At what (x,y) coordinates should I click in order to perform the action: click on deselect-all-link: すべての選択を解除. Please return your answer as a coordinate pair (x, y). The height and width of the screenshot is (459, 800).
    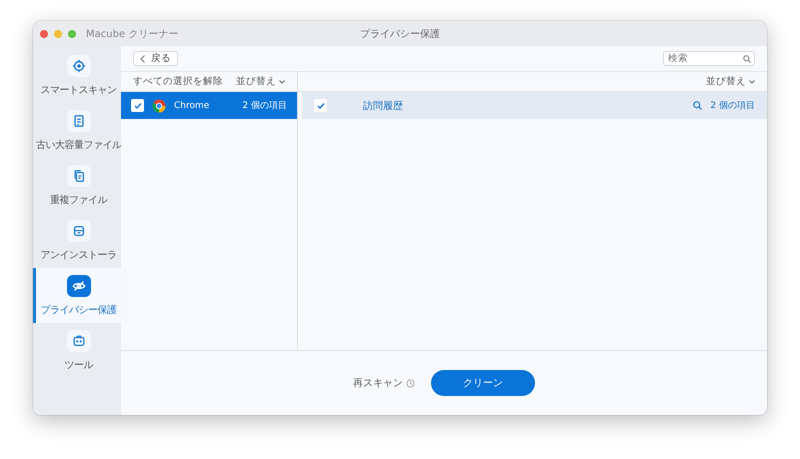
    Looking at the image, I should click on (178, 81).